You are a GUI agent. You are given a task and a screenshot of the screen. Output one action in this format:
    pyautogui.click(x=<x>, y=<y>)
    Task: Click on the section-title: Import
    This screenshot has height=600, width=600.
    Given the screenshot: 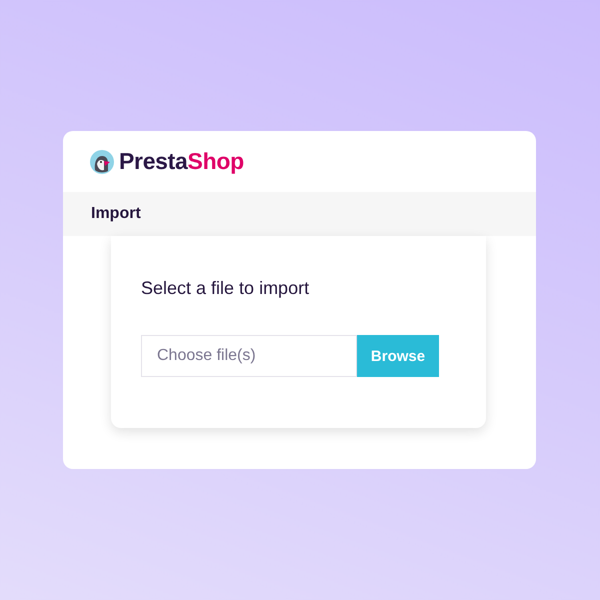 What is the action you would take?
    pyautogui.click(x=116, y=214)
    